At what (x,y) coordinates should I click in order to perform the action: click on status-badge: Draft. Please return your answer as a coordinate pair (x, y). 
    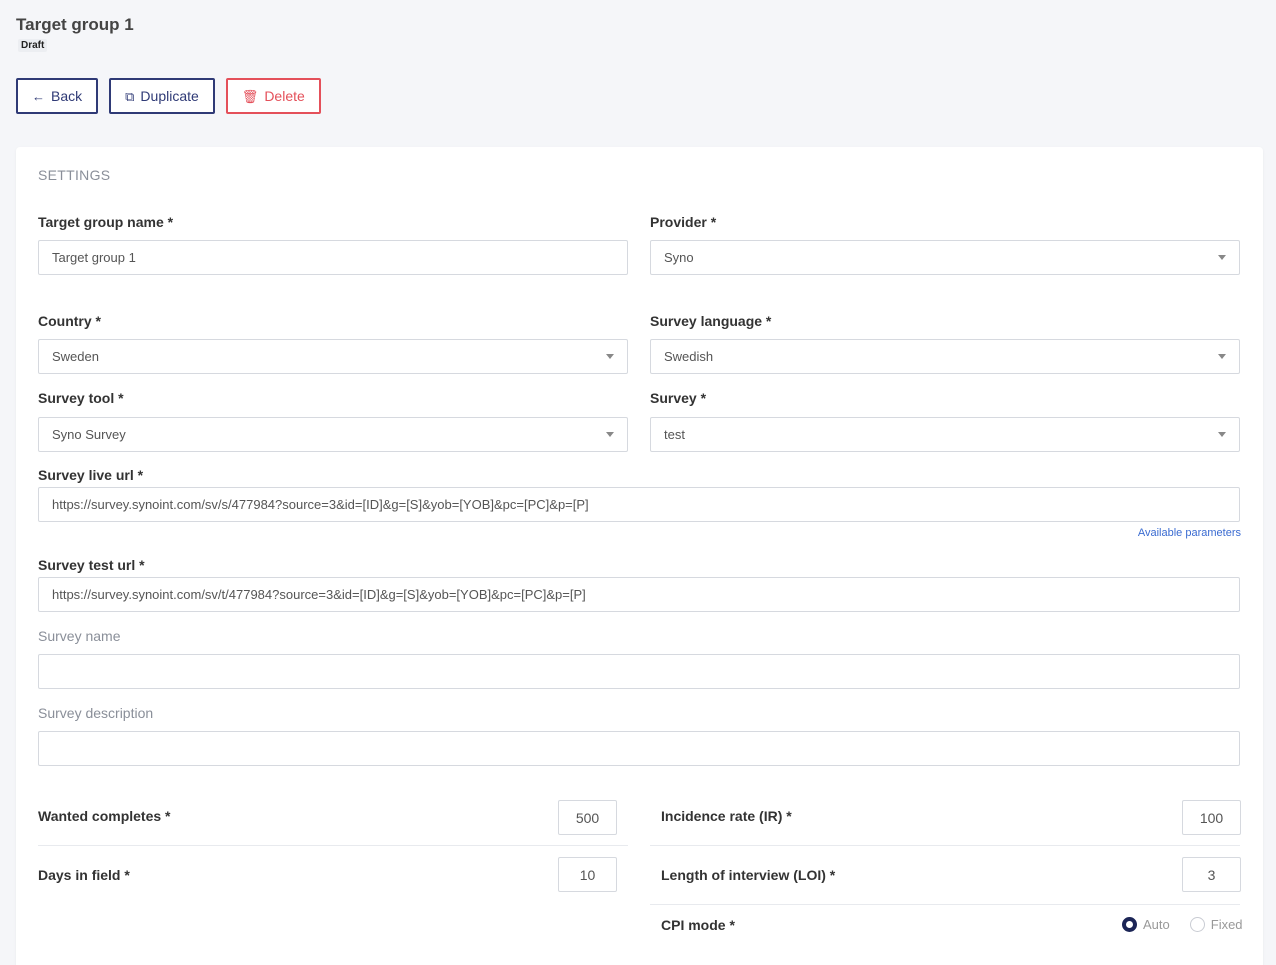
    Looking at the image, I should click on (33, 45).